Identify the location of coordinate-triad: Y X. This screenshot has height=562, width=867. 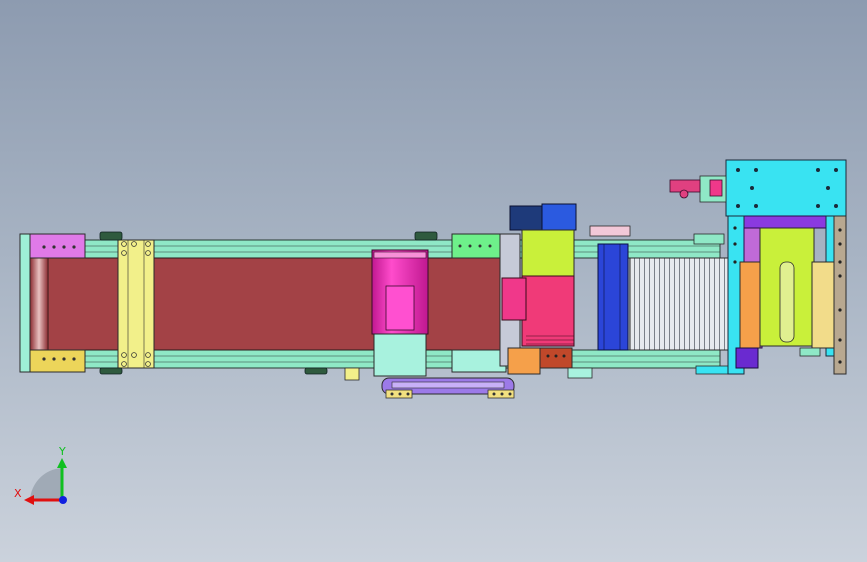
(40, 475).